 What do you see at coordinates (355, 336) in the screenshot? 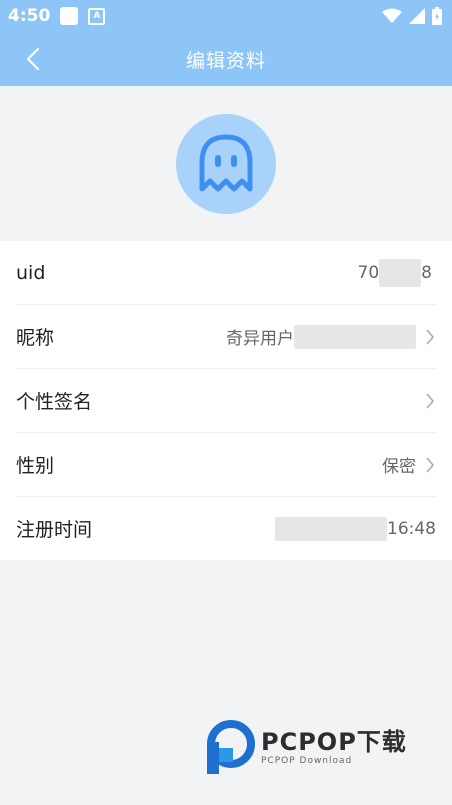
I see `nickname-redacted` at bounding box center [355, 336].